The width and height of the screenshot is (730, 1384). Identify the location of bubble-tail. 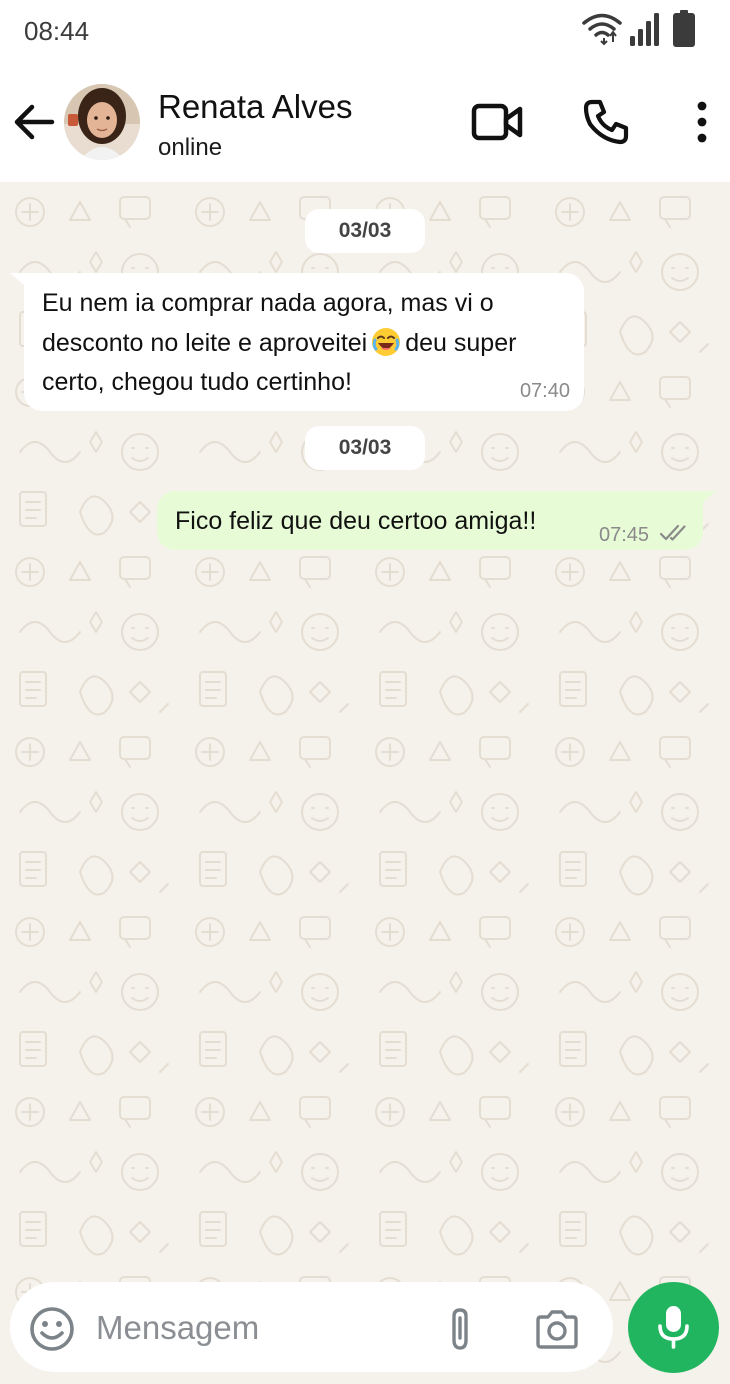
(708, 498).